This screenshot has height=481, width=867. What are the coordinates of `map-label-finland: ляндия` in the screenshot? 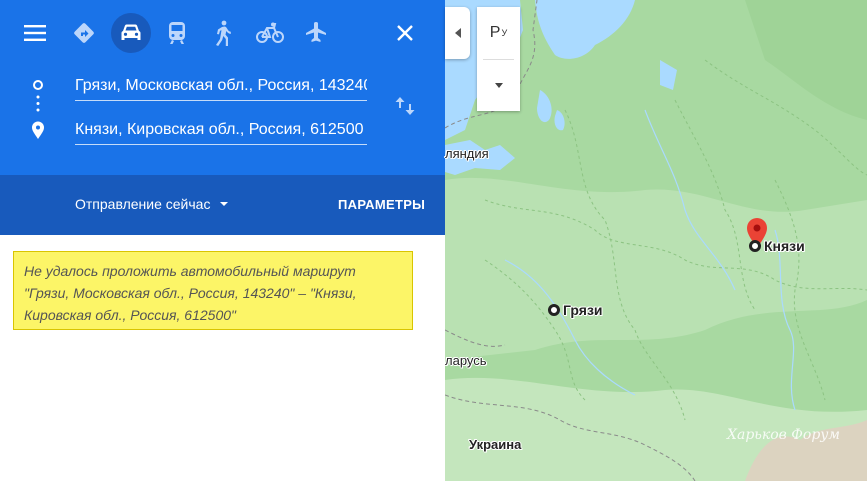 It's located at (467, 153).